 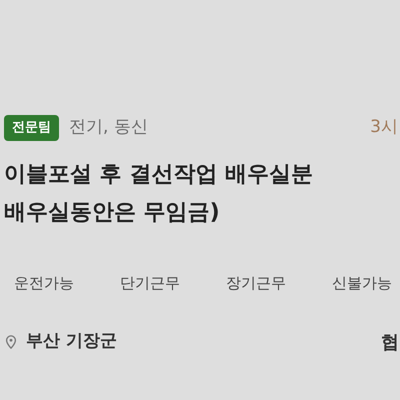 What do you see at coordinates (158, 175) in the screenshot?
I see `job-title: 이블포설 후 결선작업 배우실분` at bounding box center [158, 175].